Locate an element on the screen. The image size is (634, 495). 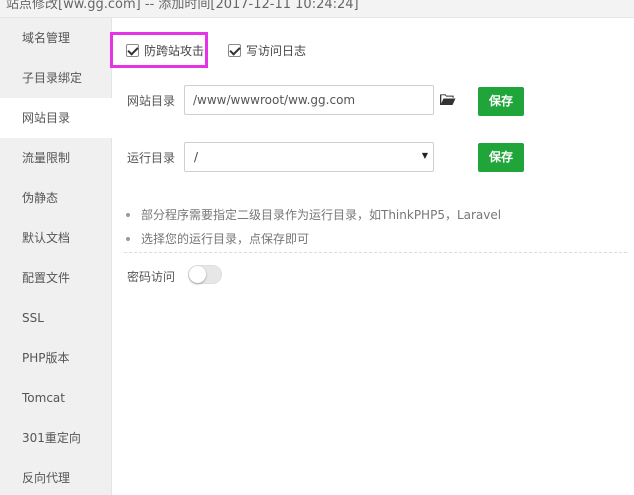
anti-xss-option: 防跨站攻击 is located at coordinates (165, 50).